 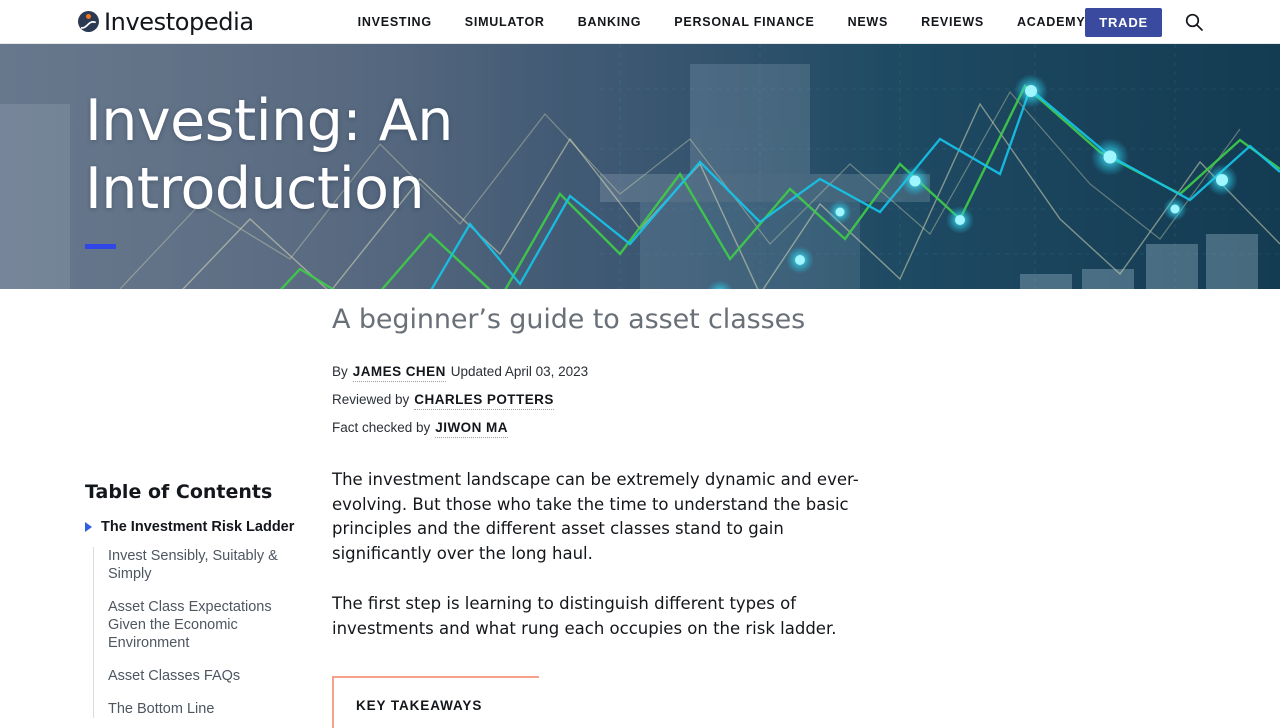 What do you see at coordinates (471, 428) in the screenshot?
I see `byline-fact-checker-link: JIWON MA` at bounding box center [471, 428].